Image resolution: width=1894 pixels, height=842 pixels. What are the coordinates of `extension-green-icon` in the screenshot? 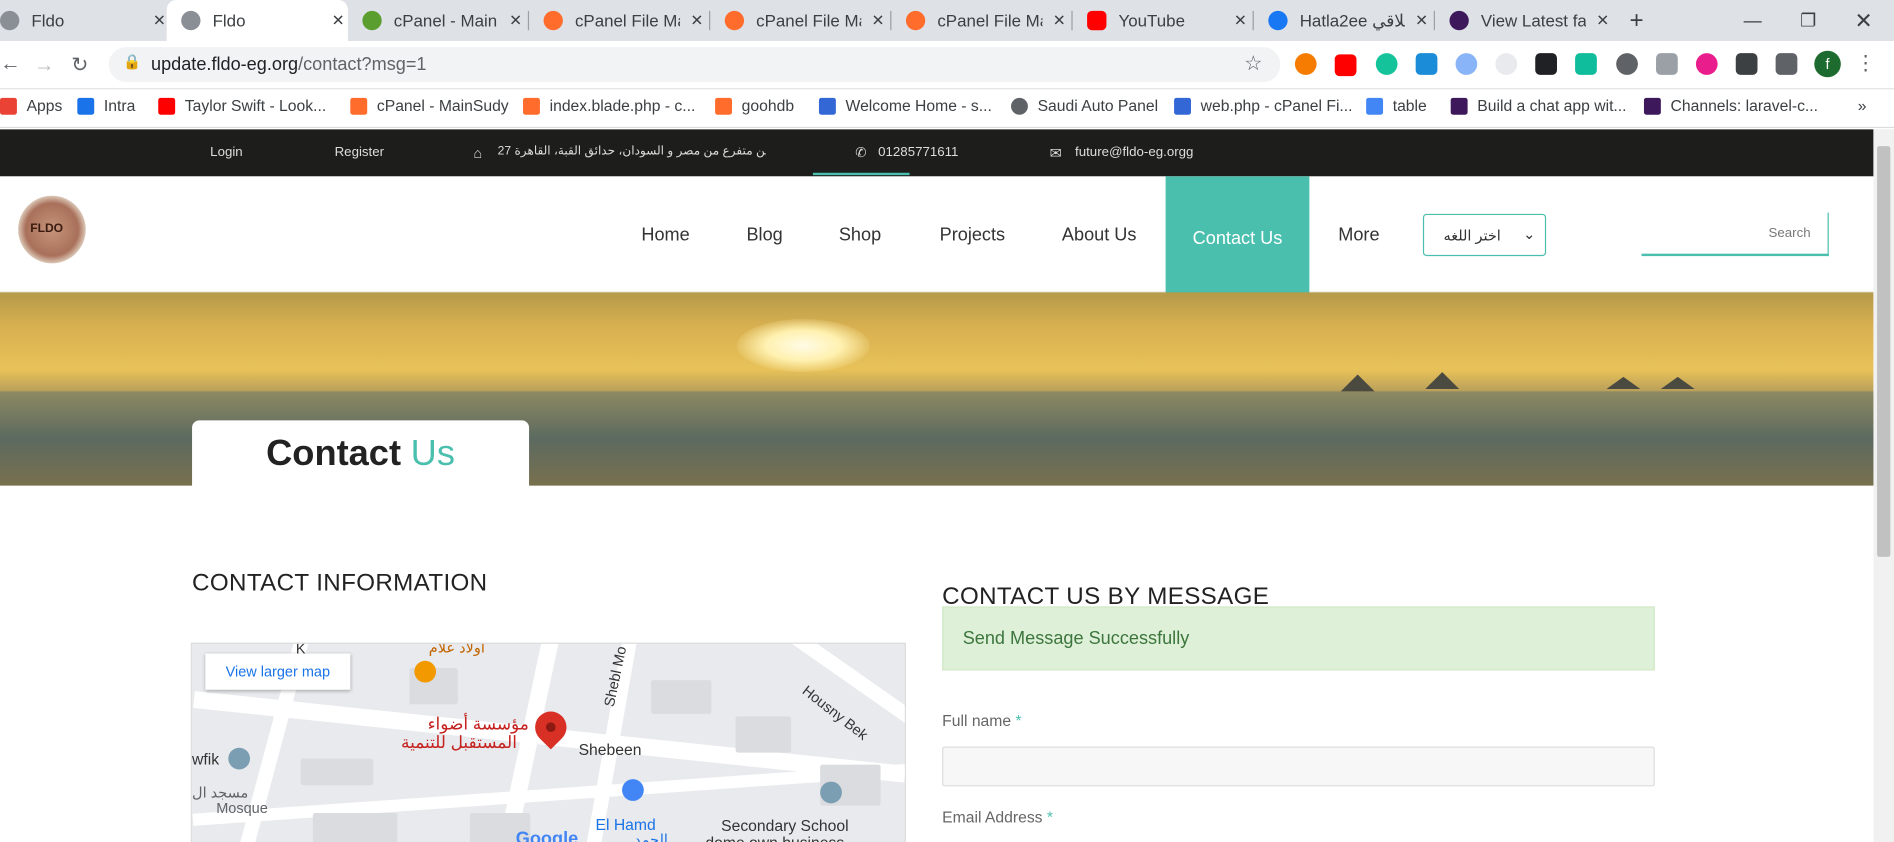 It's located at (1586, 64).